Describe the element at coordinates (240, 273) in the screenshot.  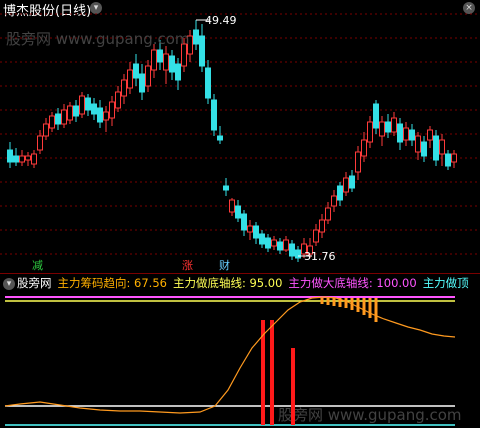
I see `pane-divider` at that location.